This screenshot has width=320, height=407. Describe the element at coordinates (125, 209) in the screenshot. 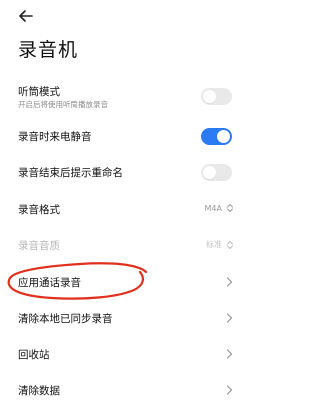

I see `format-row: 录音格式 M4A` at that location.